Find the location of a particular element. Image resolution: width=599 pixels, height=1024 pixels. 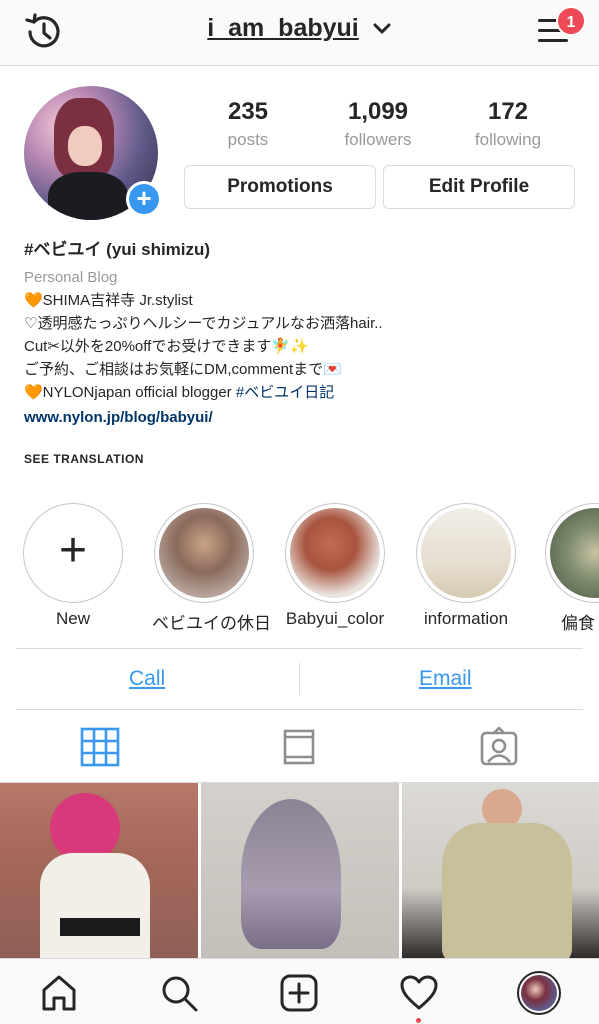

bio-line: 🧡SHIMA吉祥寺 Jr.stylist is located at coordinates (108, 300).